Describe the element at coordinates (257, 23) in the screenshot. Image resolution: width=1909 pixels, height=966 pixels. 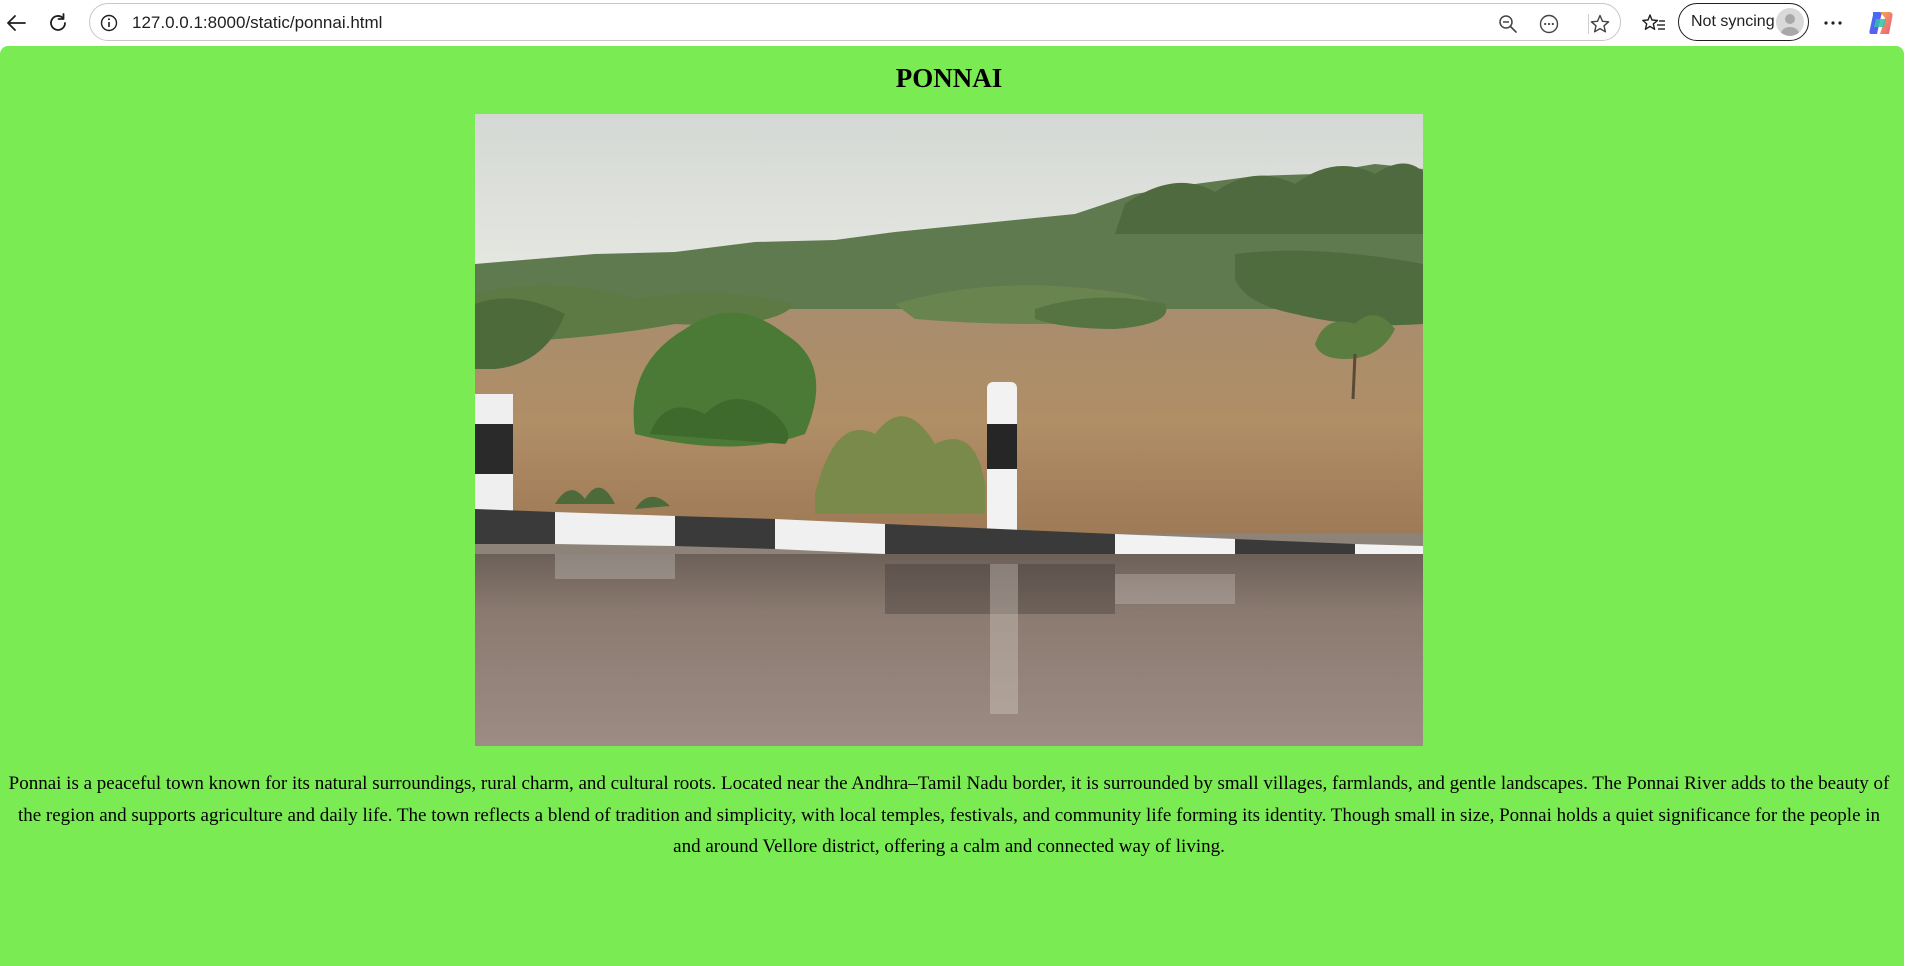
I see `url-text: 127.0.0.1:8000/static/ponnai.html` at that location.